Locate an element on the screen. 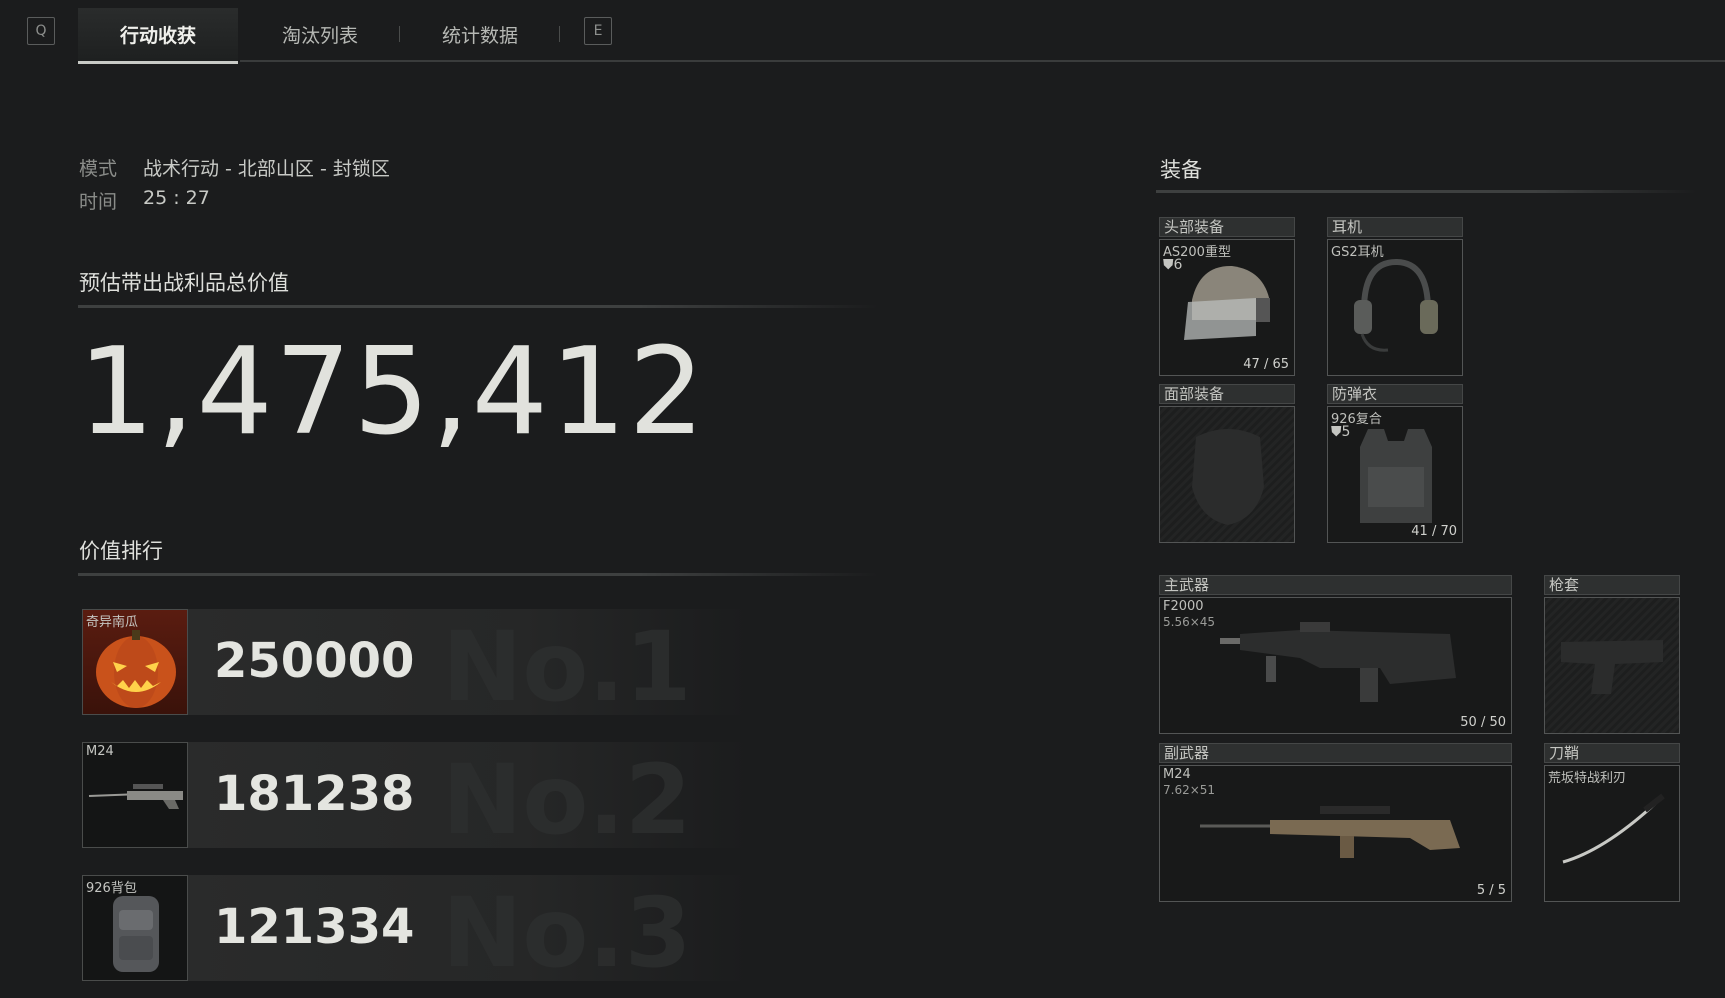  equipment-title: 装备 is located at coordinates (1181, 170).